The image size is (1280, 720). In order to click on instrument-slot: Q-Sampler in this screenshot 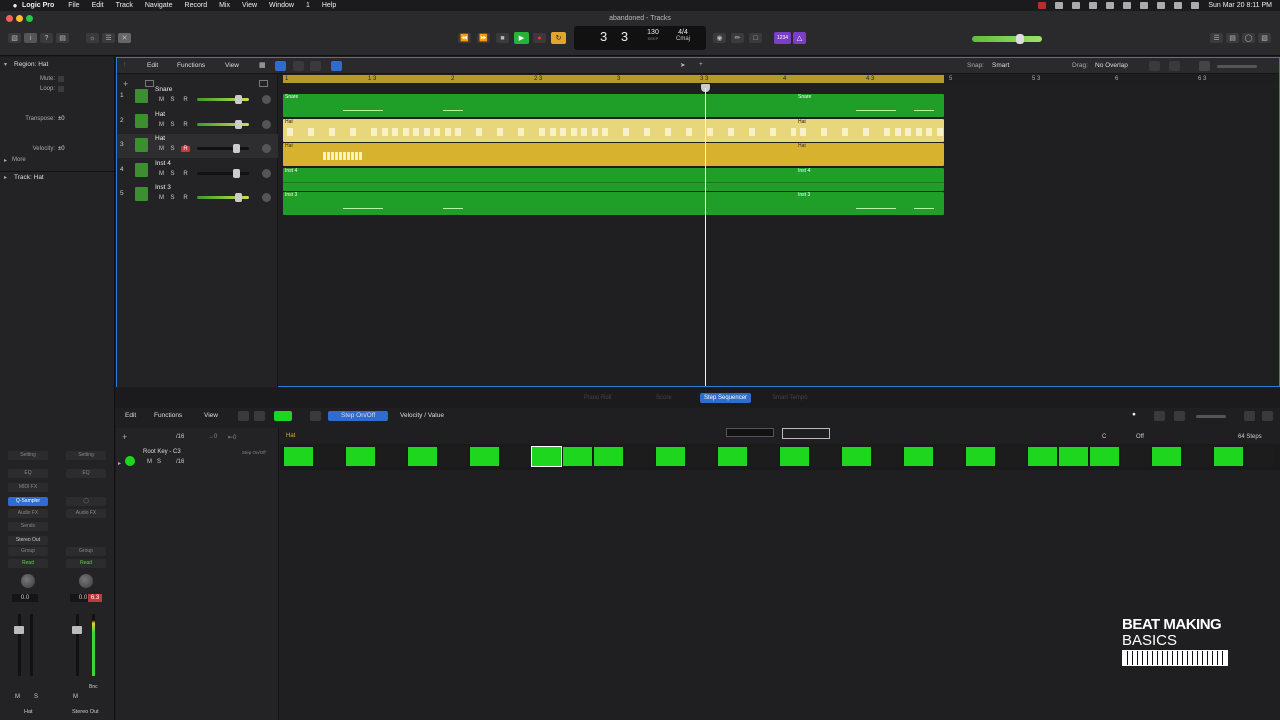, I will do `click(28, 501)`.